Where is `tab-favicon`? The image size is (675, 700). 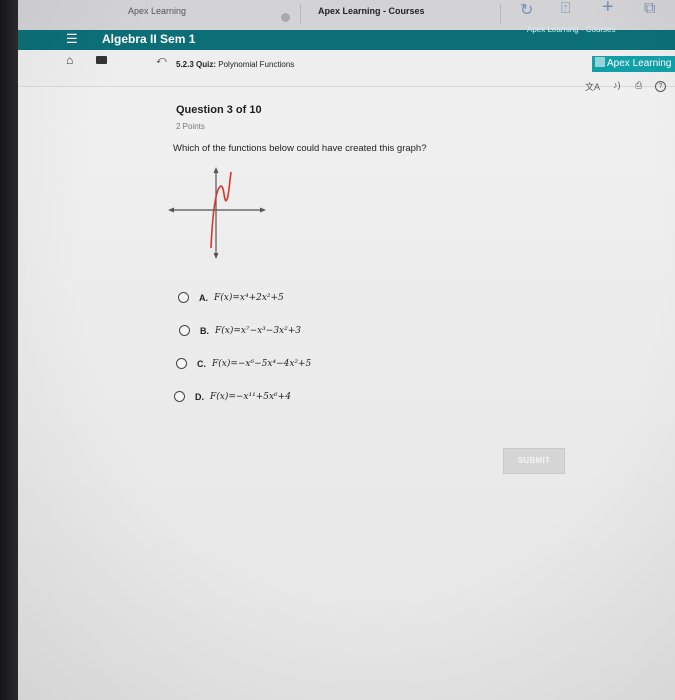 tab-favicon is located at coordinates (285, 17).